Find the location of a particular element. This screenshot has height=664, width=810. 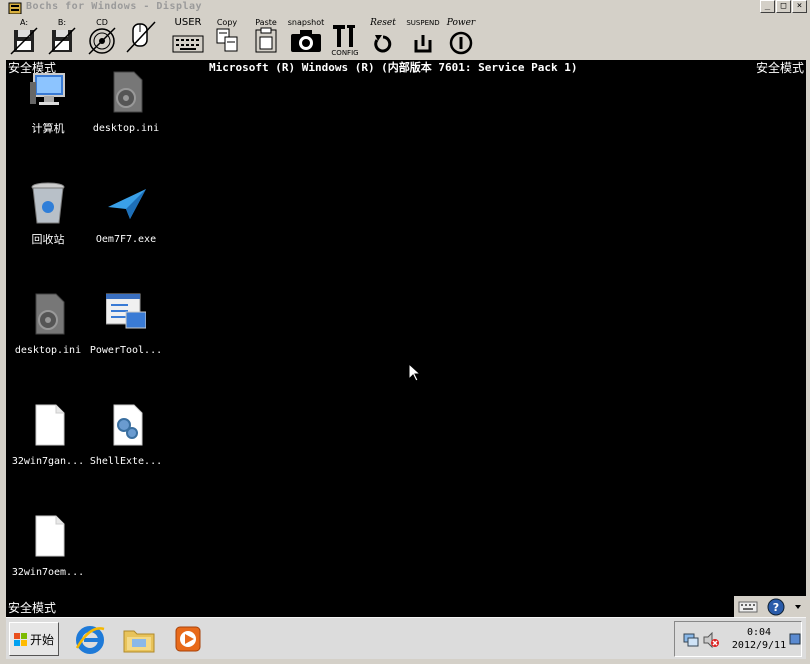

desktop-icon-label: 回收站 is located at coordinates (48, 240).